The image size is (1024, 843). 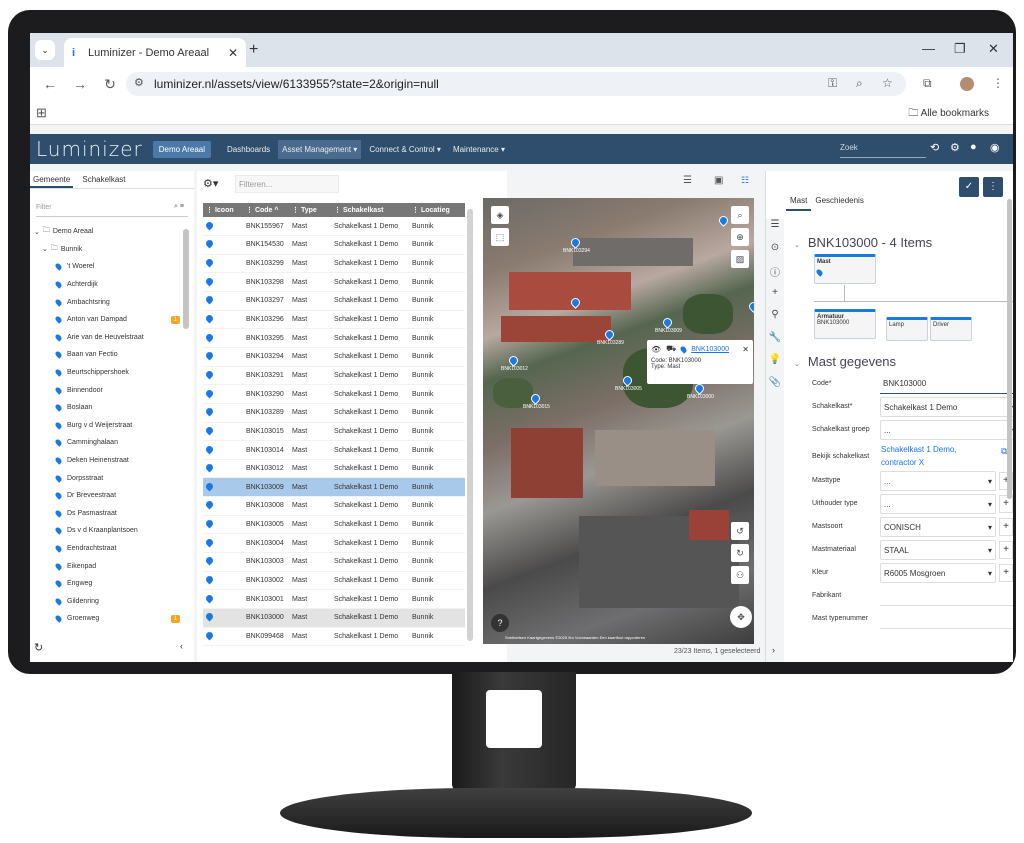 What do you see at coordinates (210, 183) in the screenshot?
I see `table-settings-icon: ⚙▾` at bounding box center [210, 183].